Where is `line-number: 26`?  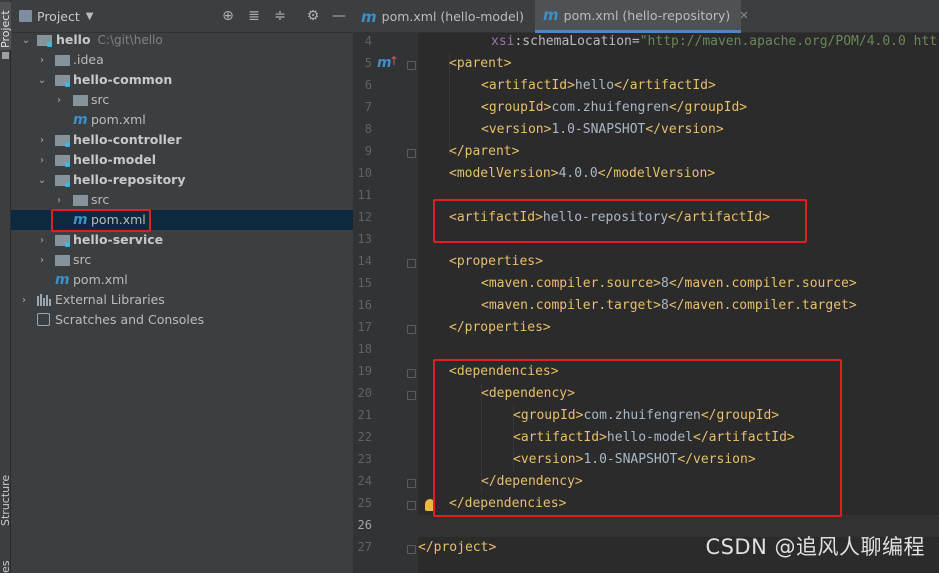 line-number: 26 is located at coordinates (364, 525).